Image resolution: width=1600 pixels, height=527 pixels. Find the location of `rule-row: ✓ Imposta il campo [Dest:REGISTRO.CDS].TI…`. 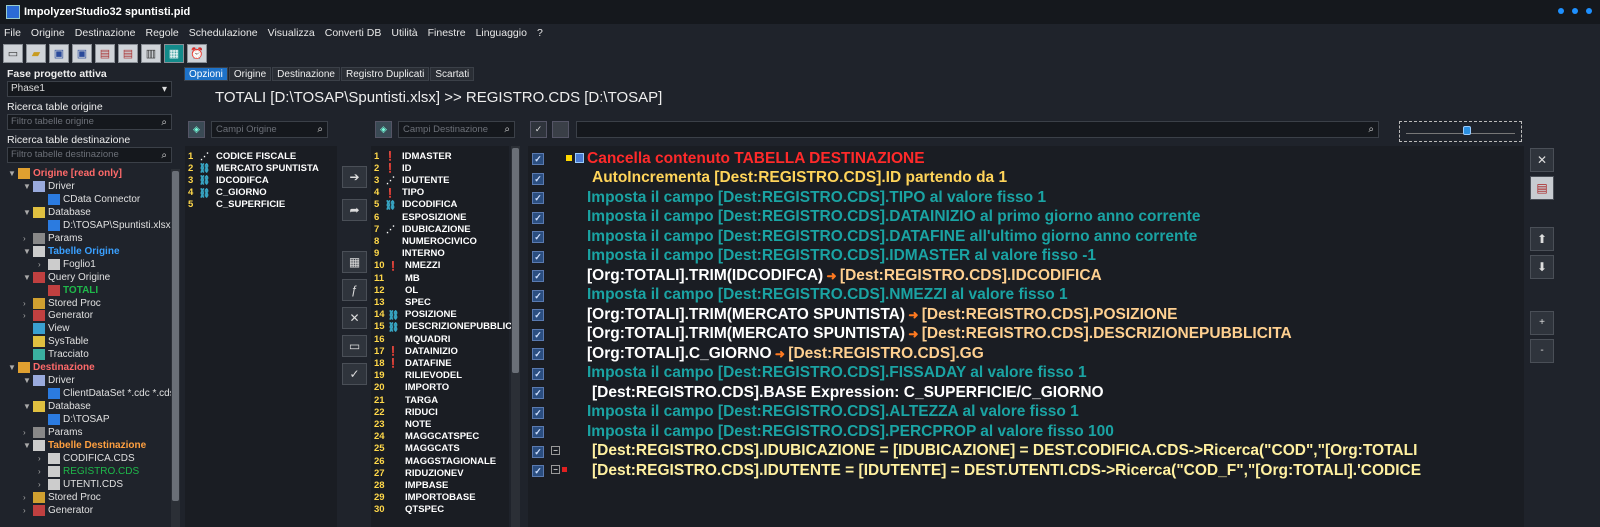

rule-row: ✓ Imposta il campo [Dest:REGISTRO.CDS].TI… is located at coordinates (1026, 198).